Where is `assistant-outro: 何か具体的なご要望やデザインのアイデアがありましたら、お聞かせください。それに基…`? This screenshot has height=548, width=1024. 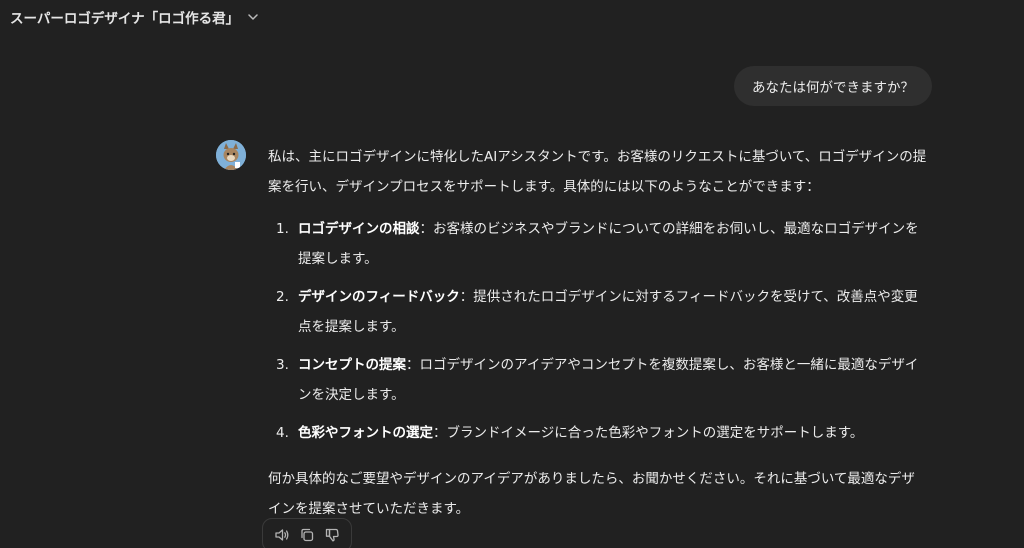
assistant-outro: 何か具体的なご要望やデザインのアイデアがありましたら、お聞かせください。それに基… is located at coordinates (591, 494).